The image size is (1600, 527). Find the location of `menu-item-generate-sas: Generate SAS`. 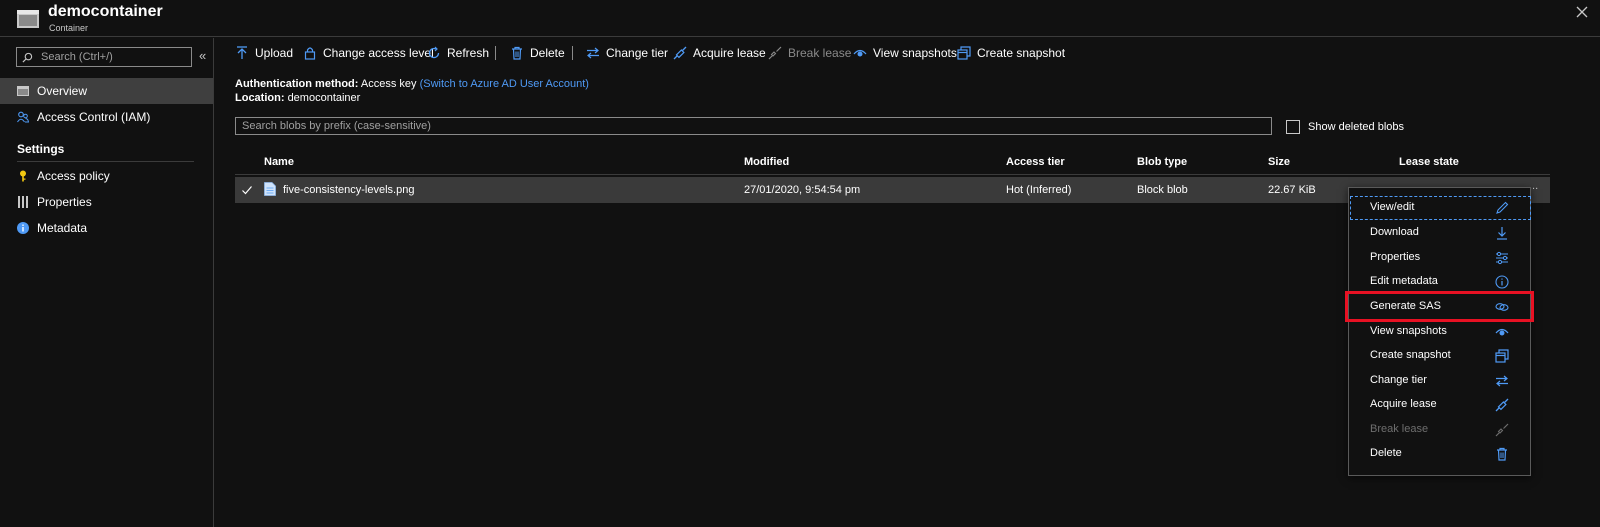

menu-item-generate-sas: Generate SAS is located at coordinates (1440, 307).